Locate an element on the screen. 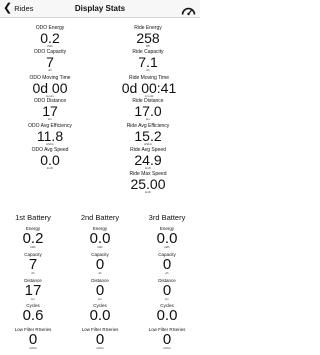 The image size is (320, 355). ride-avg-efficiency-stat: Ride Avg Efficiency 15.2 wh/km is located at coordinates (148, 134).